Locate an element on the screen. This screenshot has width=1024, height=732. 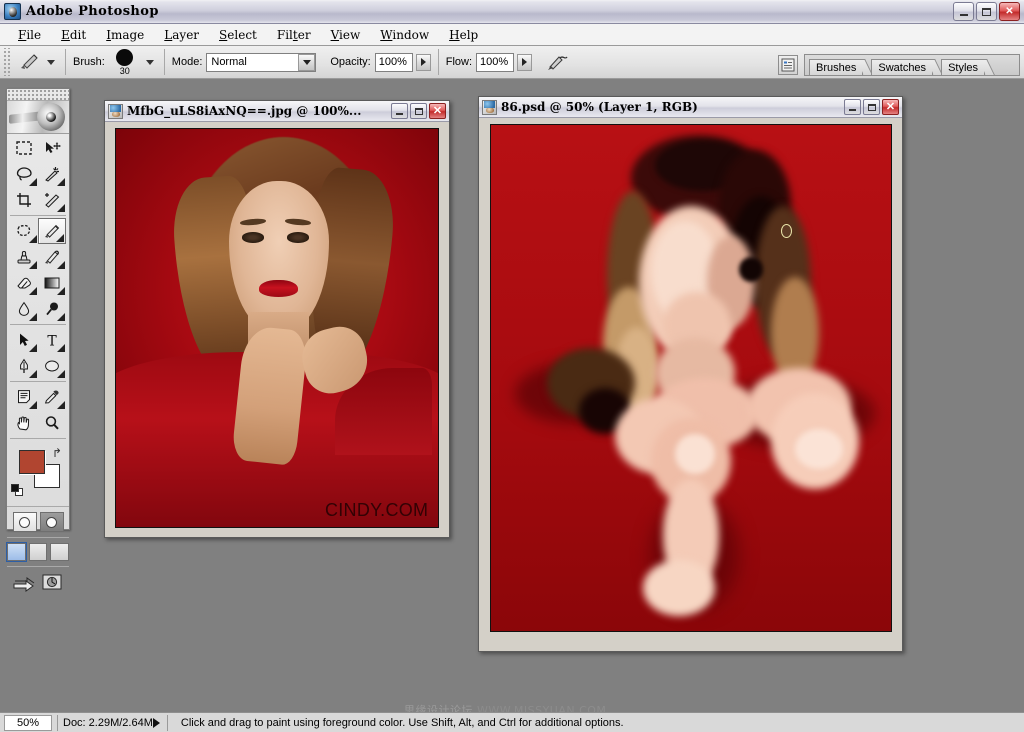
photo-face is located at coordinates (278, 256).